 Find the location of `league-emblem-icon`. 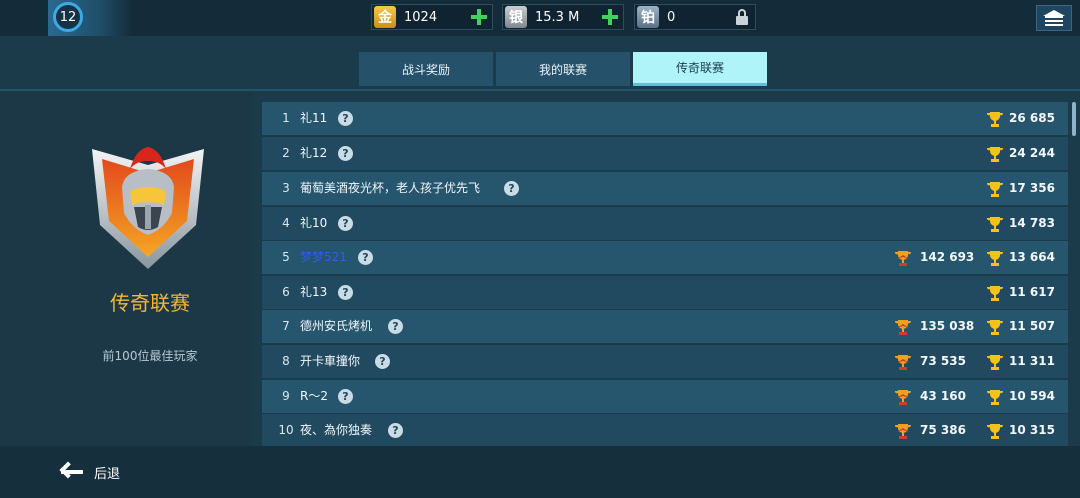

league-emblem-icon is located at coordinates (148, 208).